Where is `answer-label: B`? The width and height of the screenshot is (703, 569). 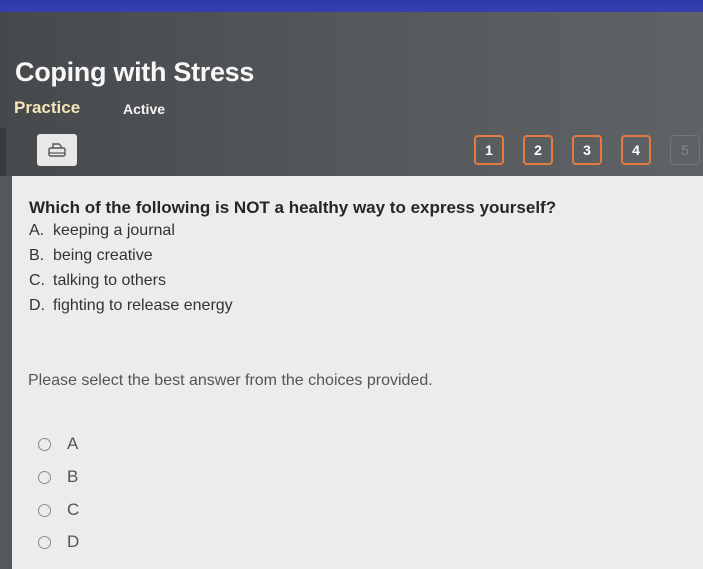
answer-label: B is located at coordinates (72, 477).